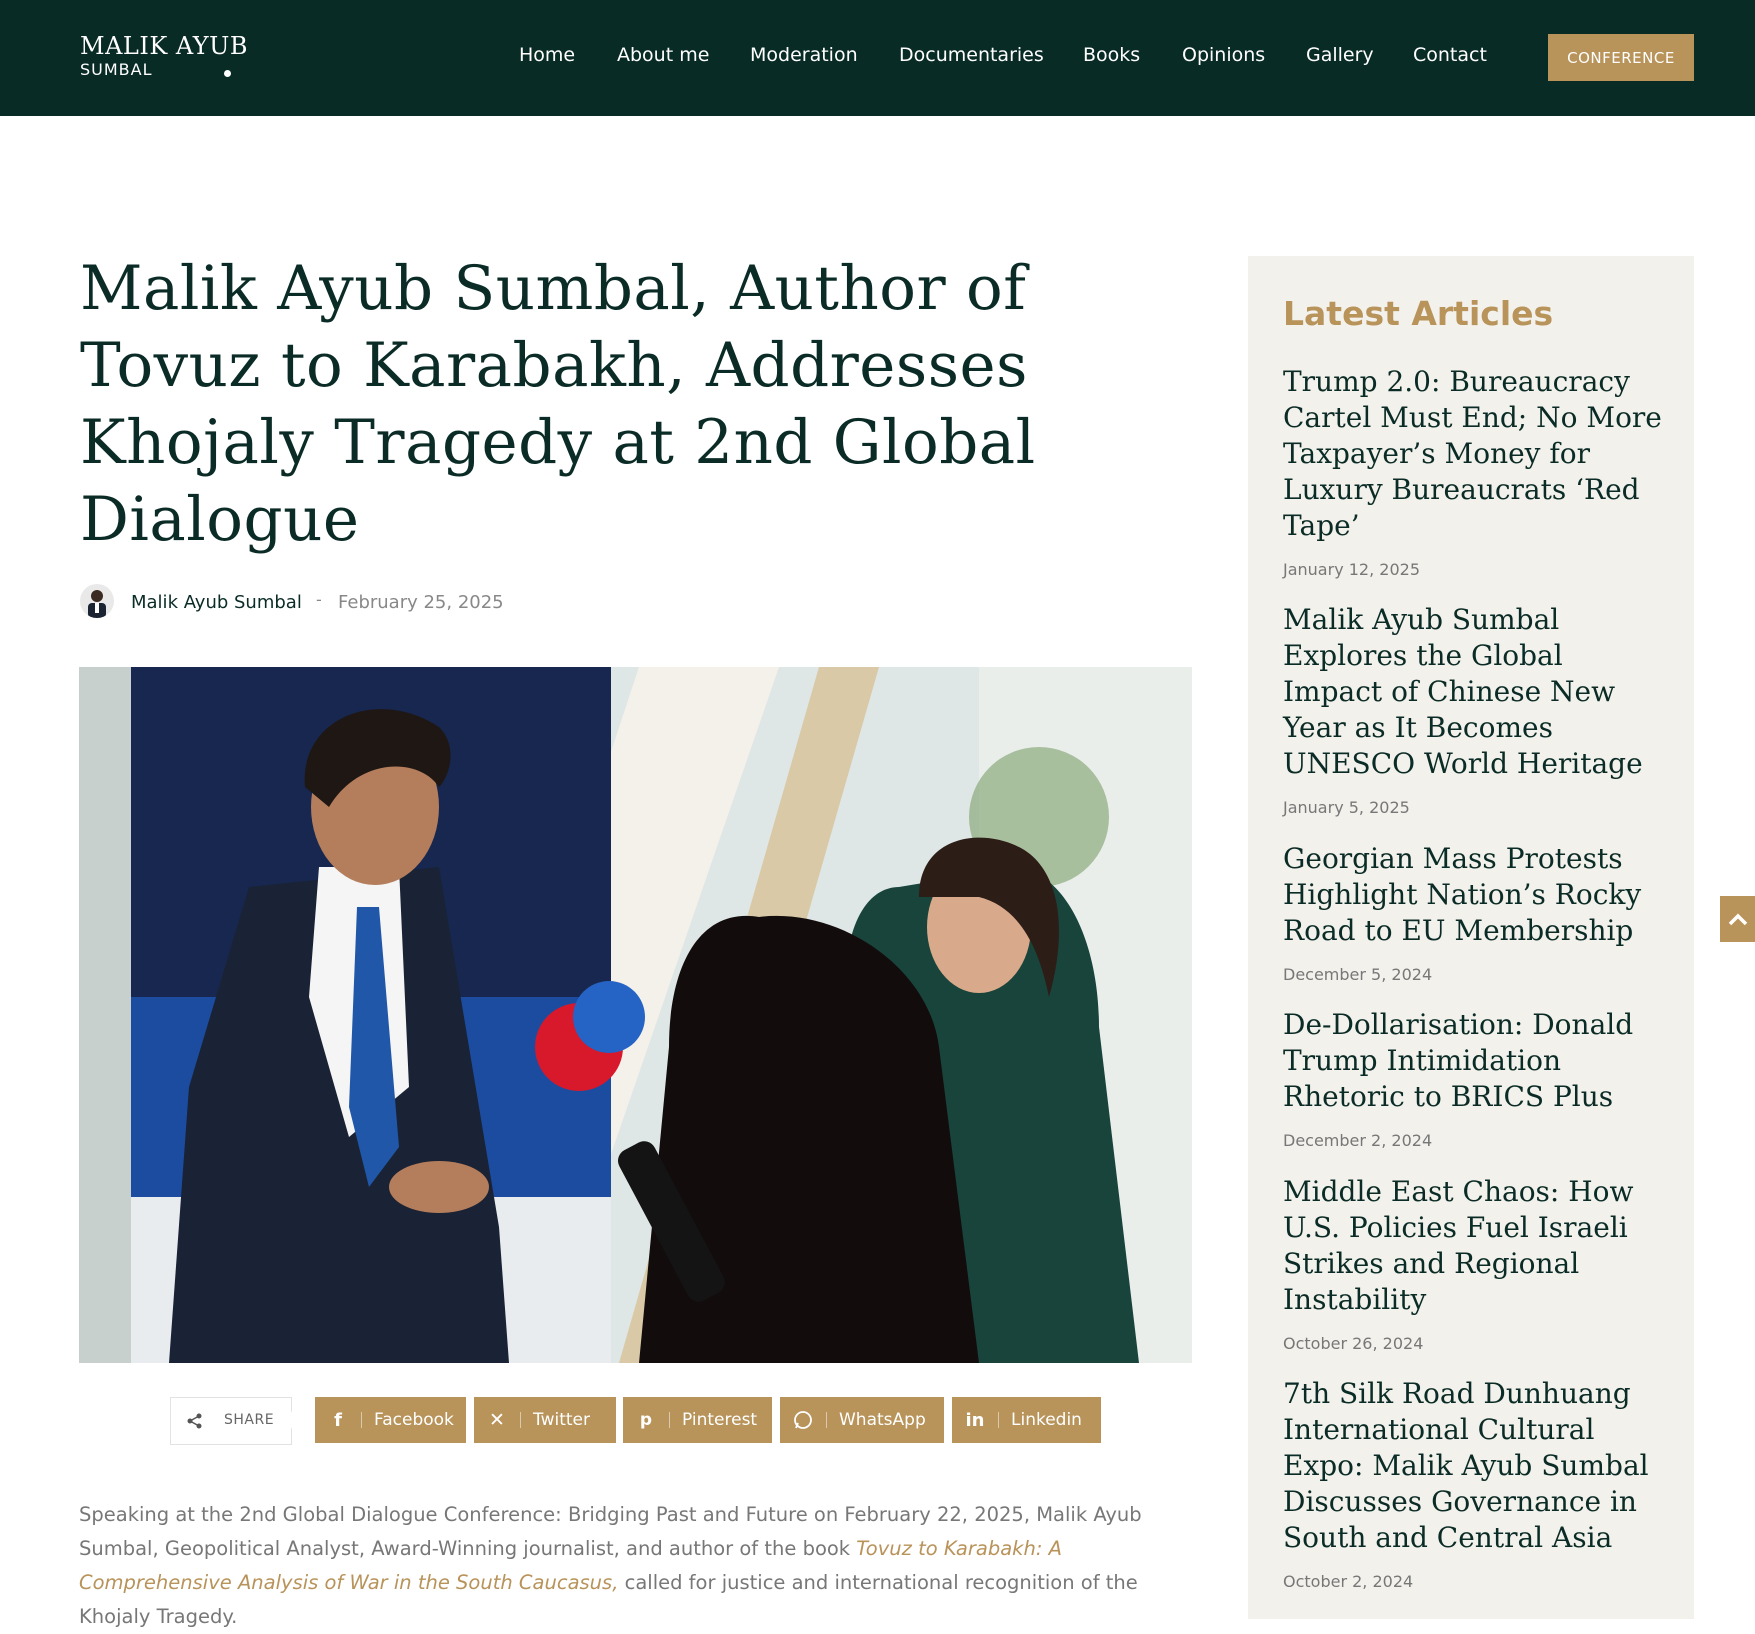 This screenshot has height=1634, width=1755. What do you see at coordinates (1358, 1140) in the screenshot?
I see `sidebar-article-date: December 2, 2024` at bounding box center [1358, 1140].